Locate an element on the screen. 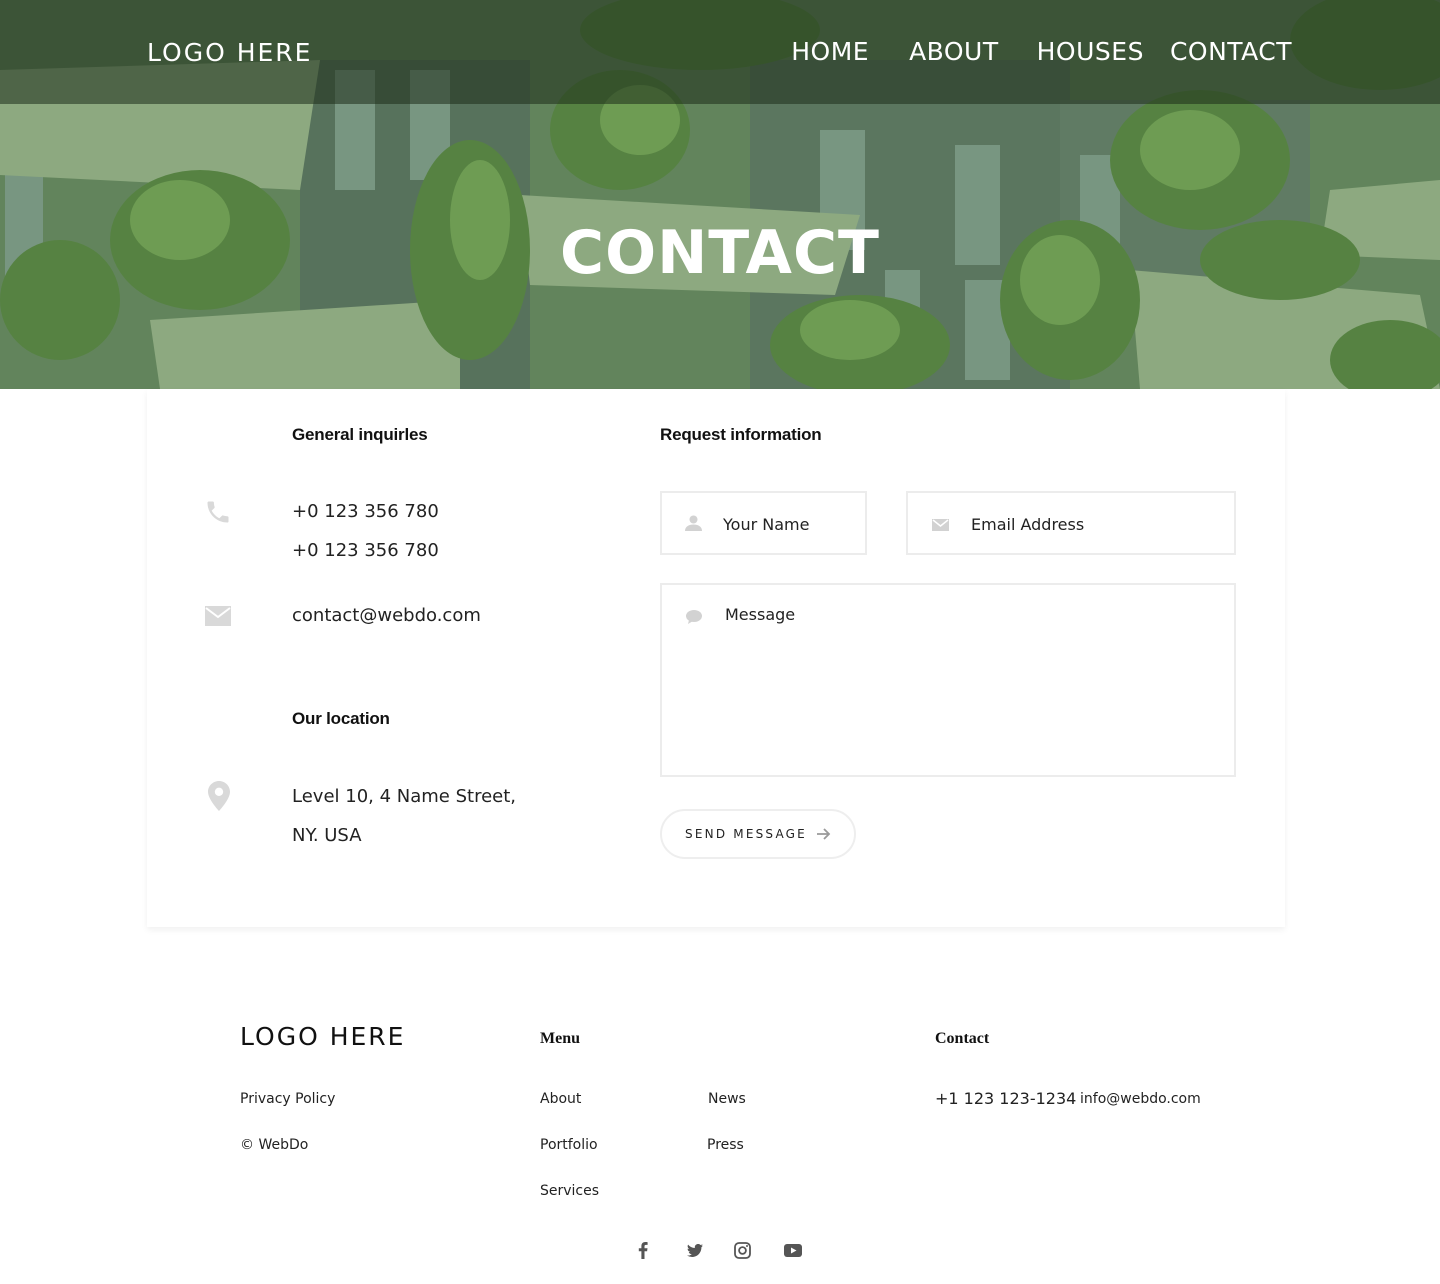 This screenshot has height=1284, width=1440. privacy-policy-link: Privacy Policy is located at coordinates (287, 1099).